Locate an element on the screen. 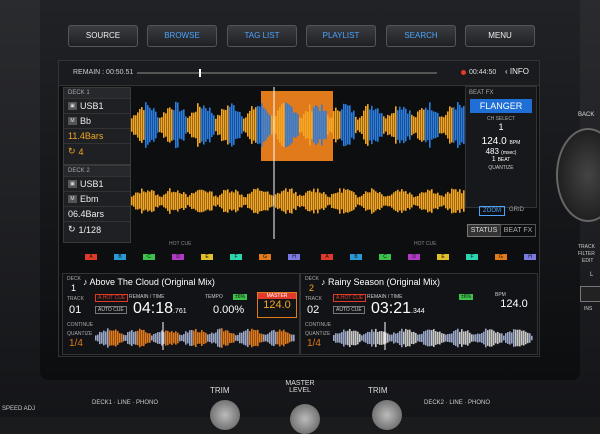  ch-value: 1 is located at coordinates (501, 127).